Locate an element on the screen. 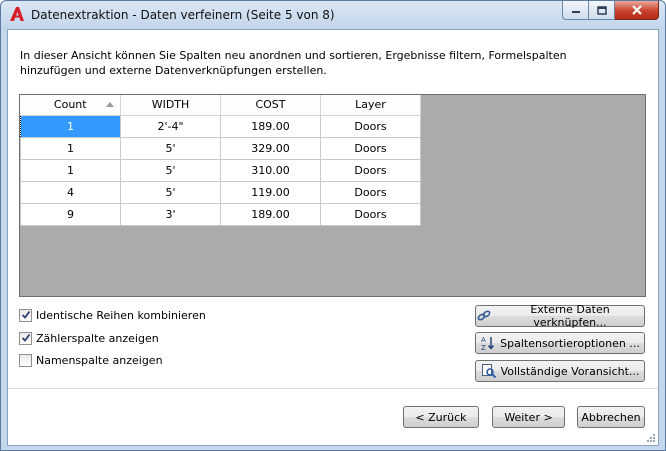 The width and height of the screenshot is (666, 451). cancel-button: Abbrechen is located at coordinates (611, 417).